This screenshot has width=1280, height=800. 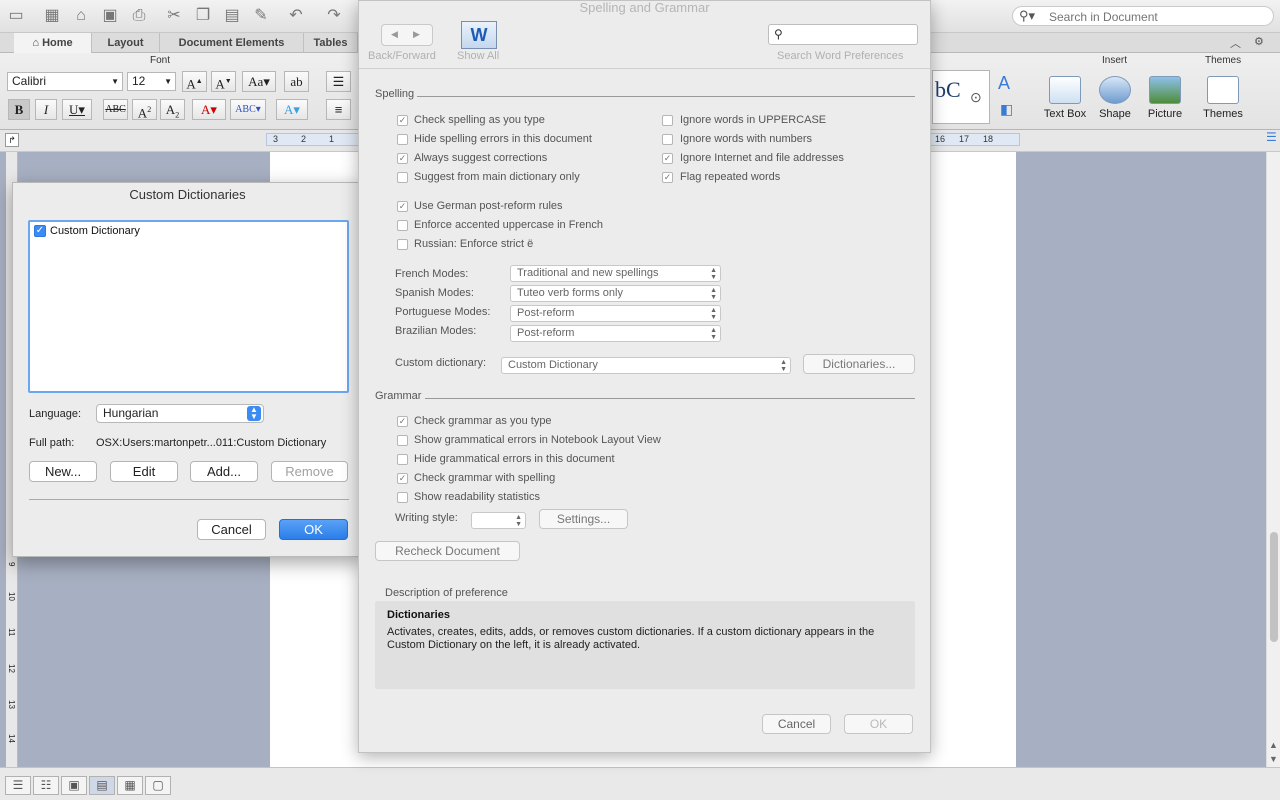 I want to click on always-suggest-checkbox: ✓, so click(x=402, y=158).